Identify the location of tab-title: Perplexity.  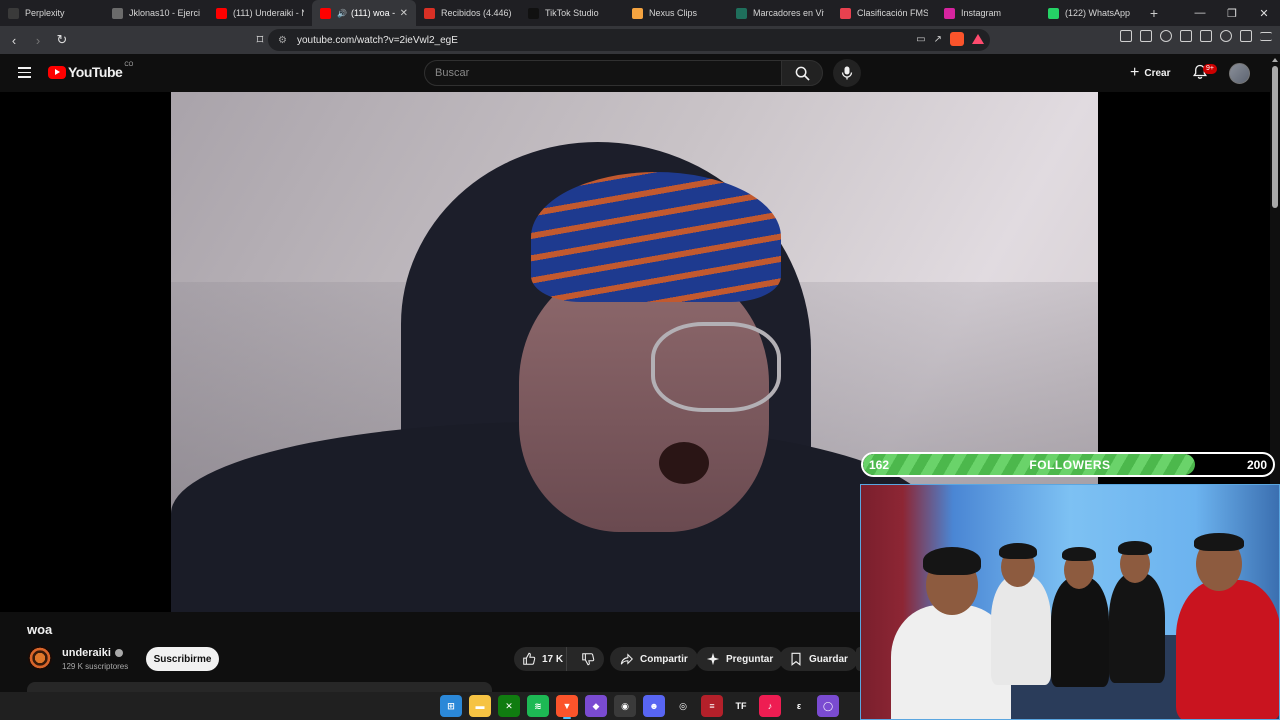
(45, 13).